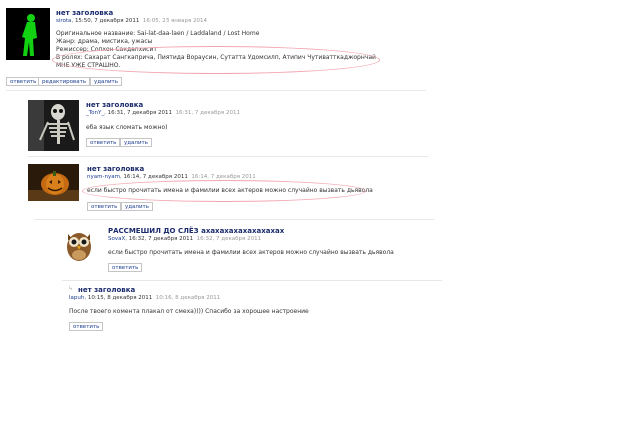  What do you see at coordinates (103, 177) in the screenshot?
I see `comment-author-link: nyam-nyam` at bounding box center [103, 177].